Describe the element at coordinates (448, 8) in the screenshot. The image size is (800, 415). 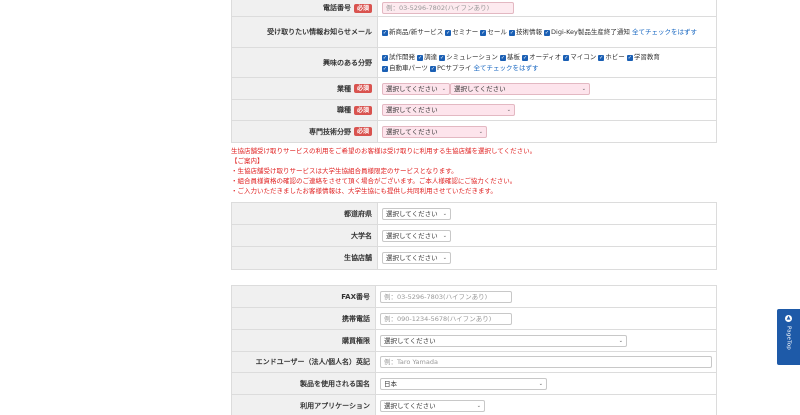
I see `phone-input: 例：03-5296-7802(ハイフンあり)` at that location.